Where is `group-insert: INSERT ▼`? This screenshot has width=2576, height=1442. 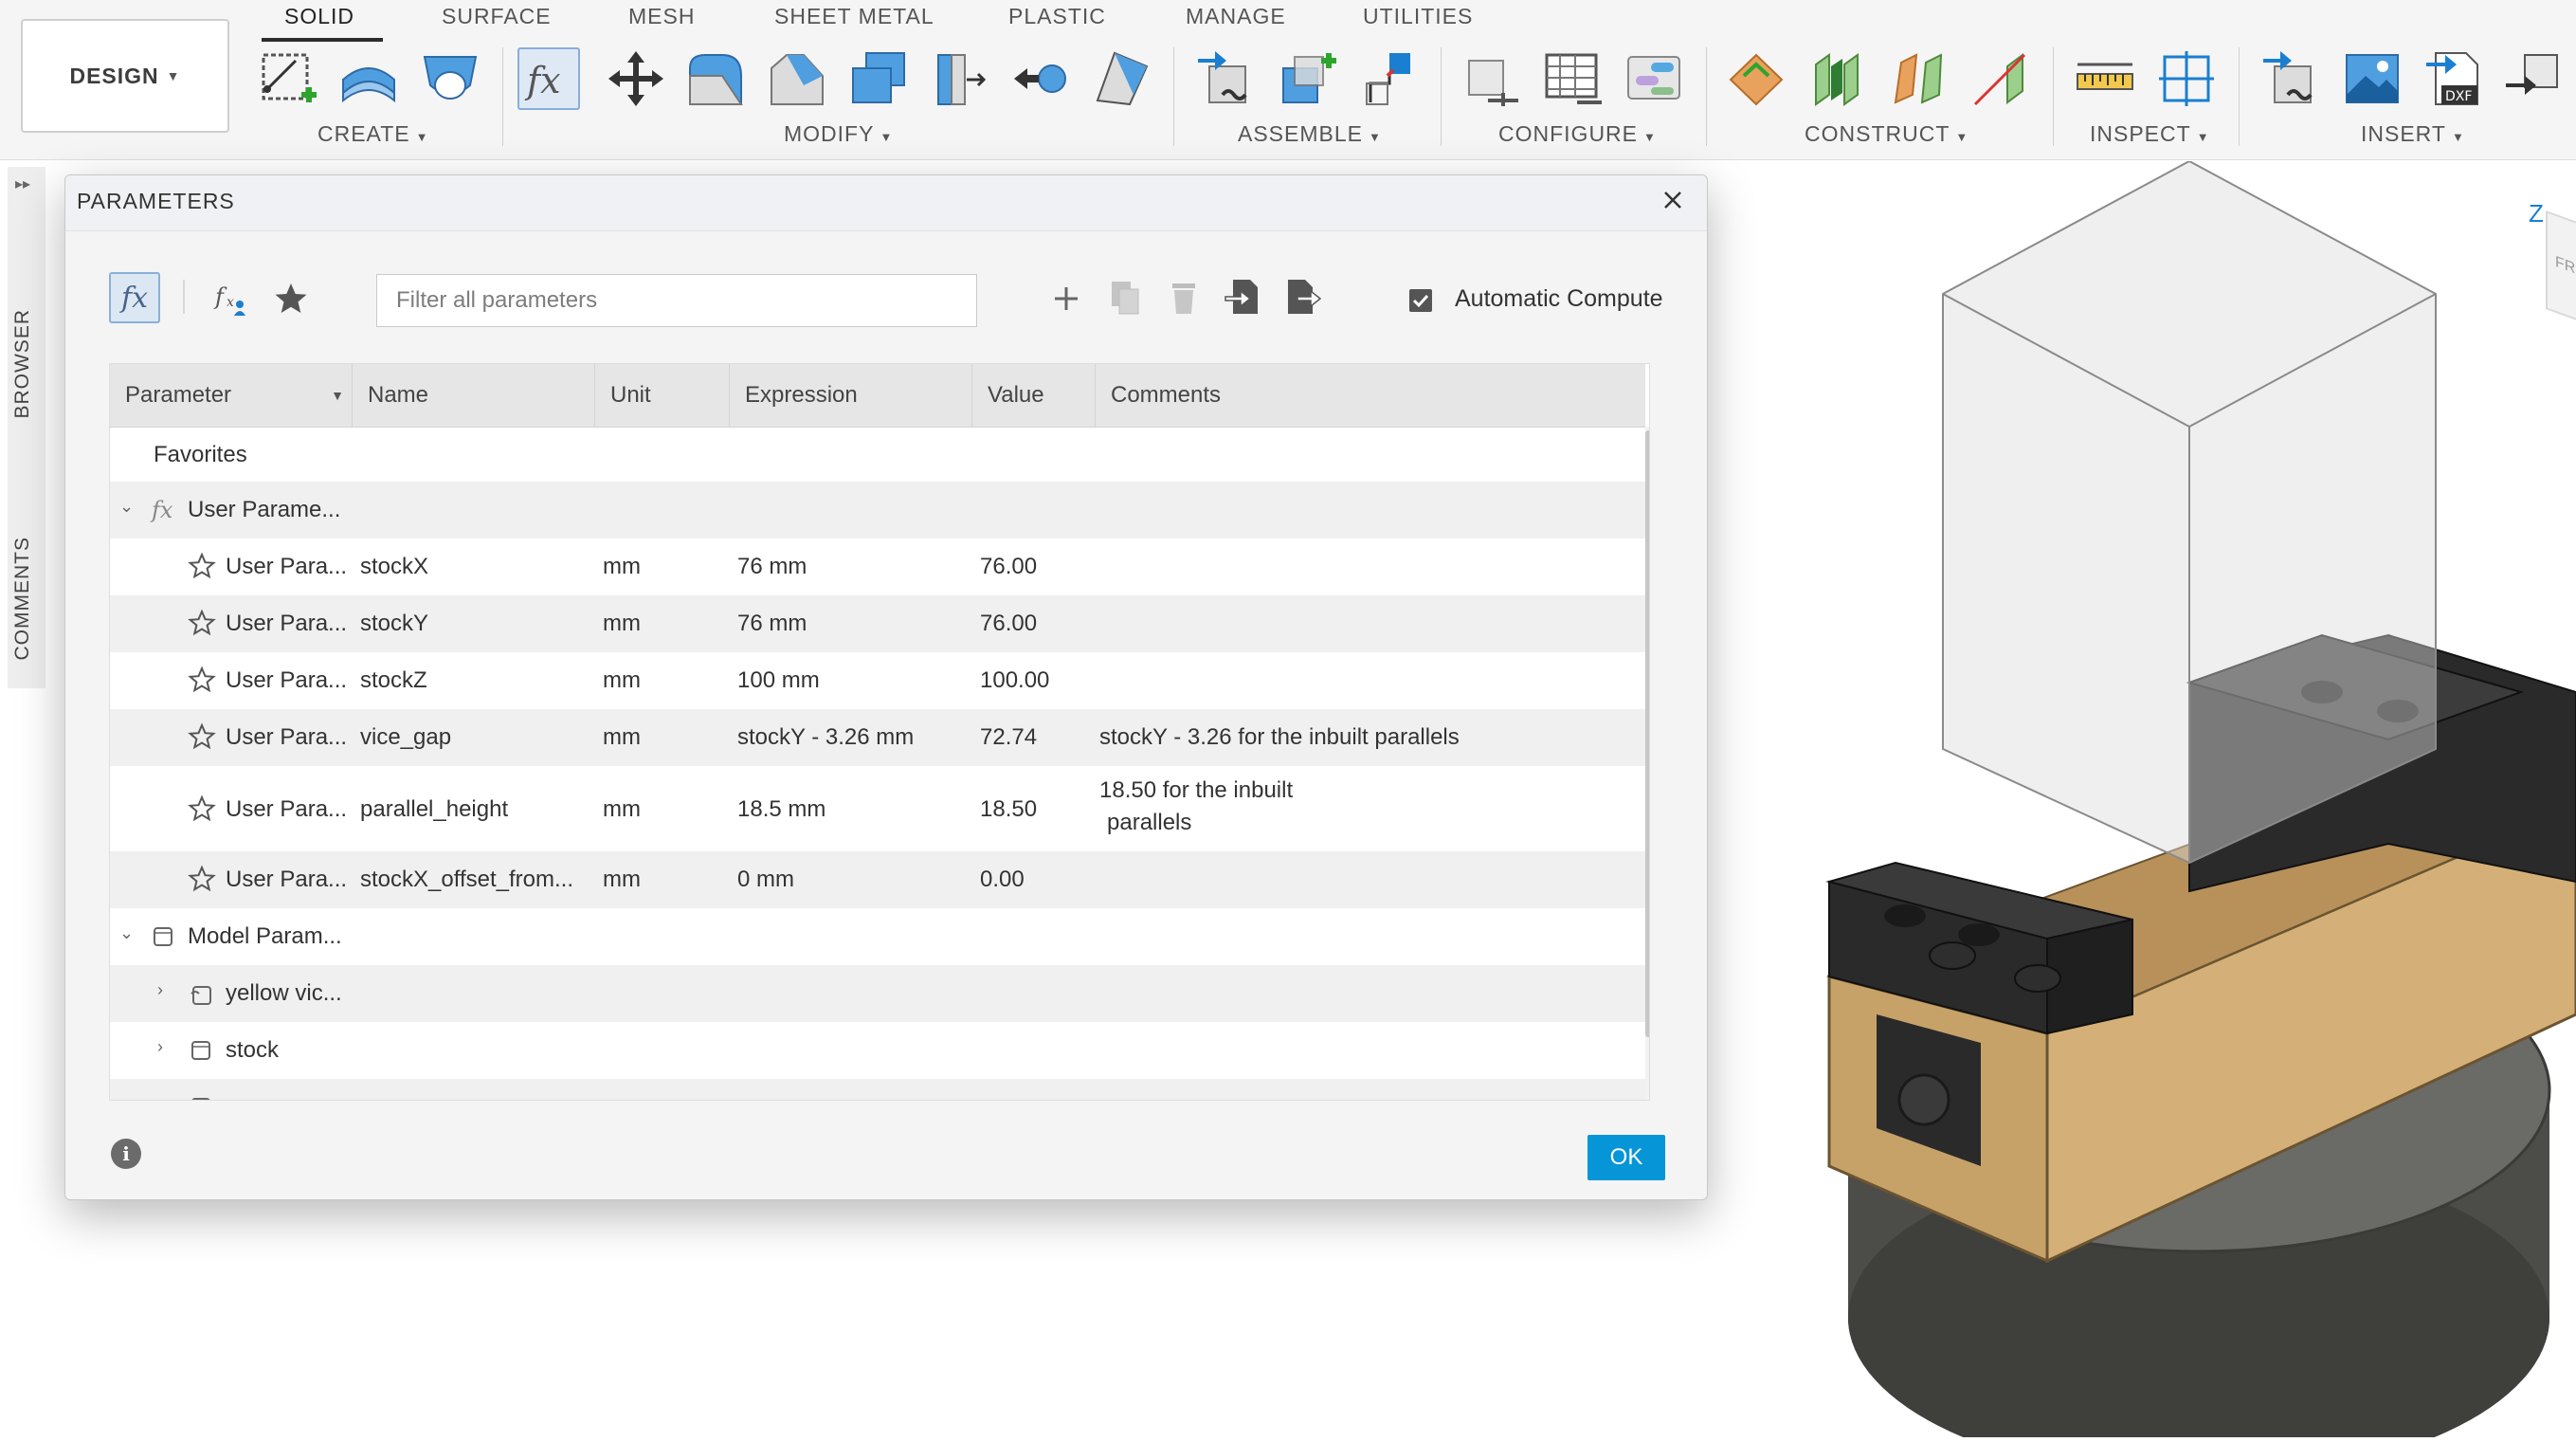 group-insert: INSERT ▼ is located at coordinates (2413, 134).